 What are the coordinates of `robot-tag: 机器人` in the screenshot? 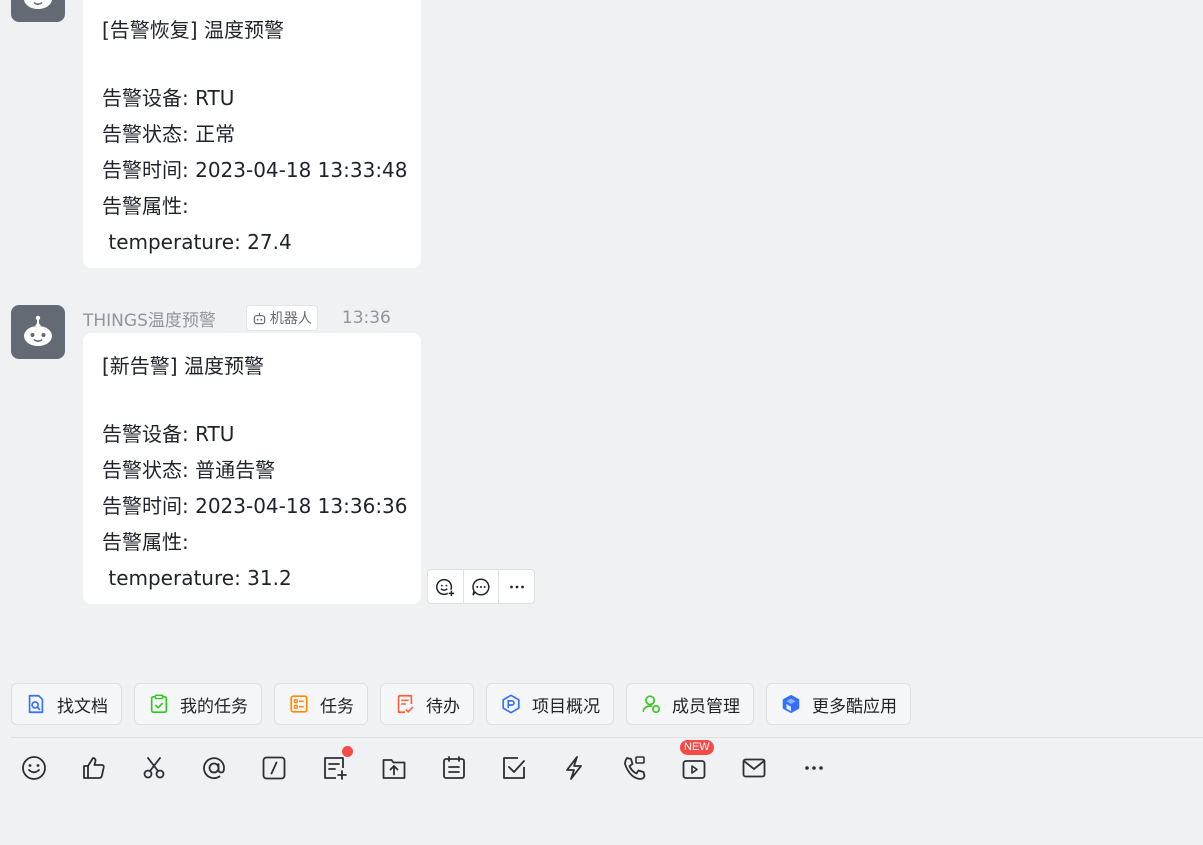 It's located at (281, 318).